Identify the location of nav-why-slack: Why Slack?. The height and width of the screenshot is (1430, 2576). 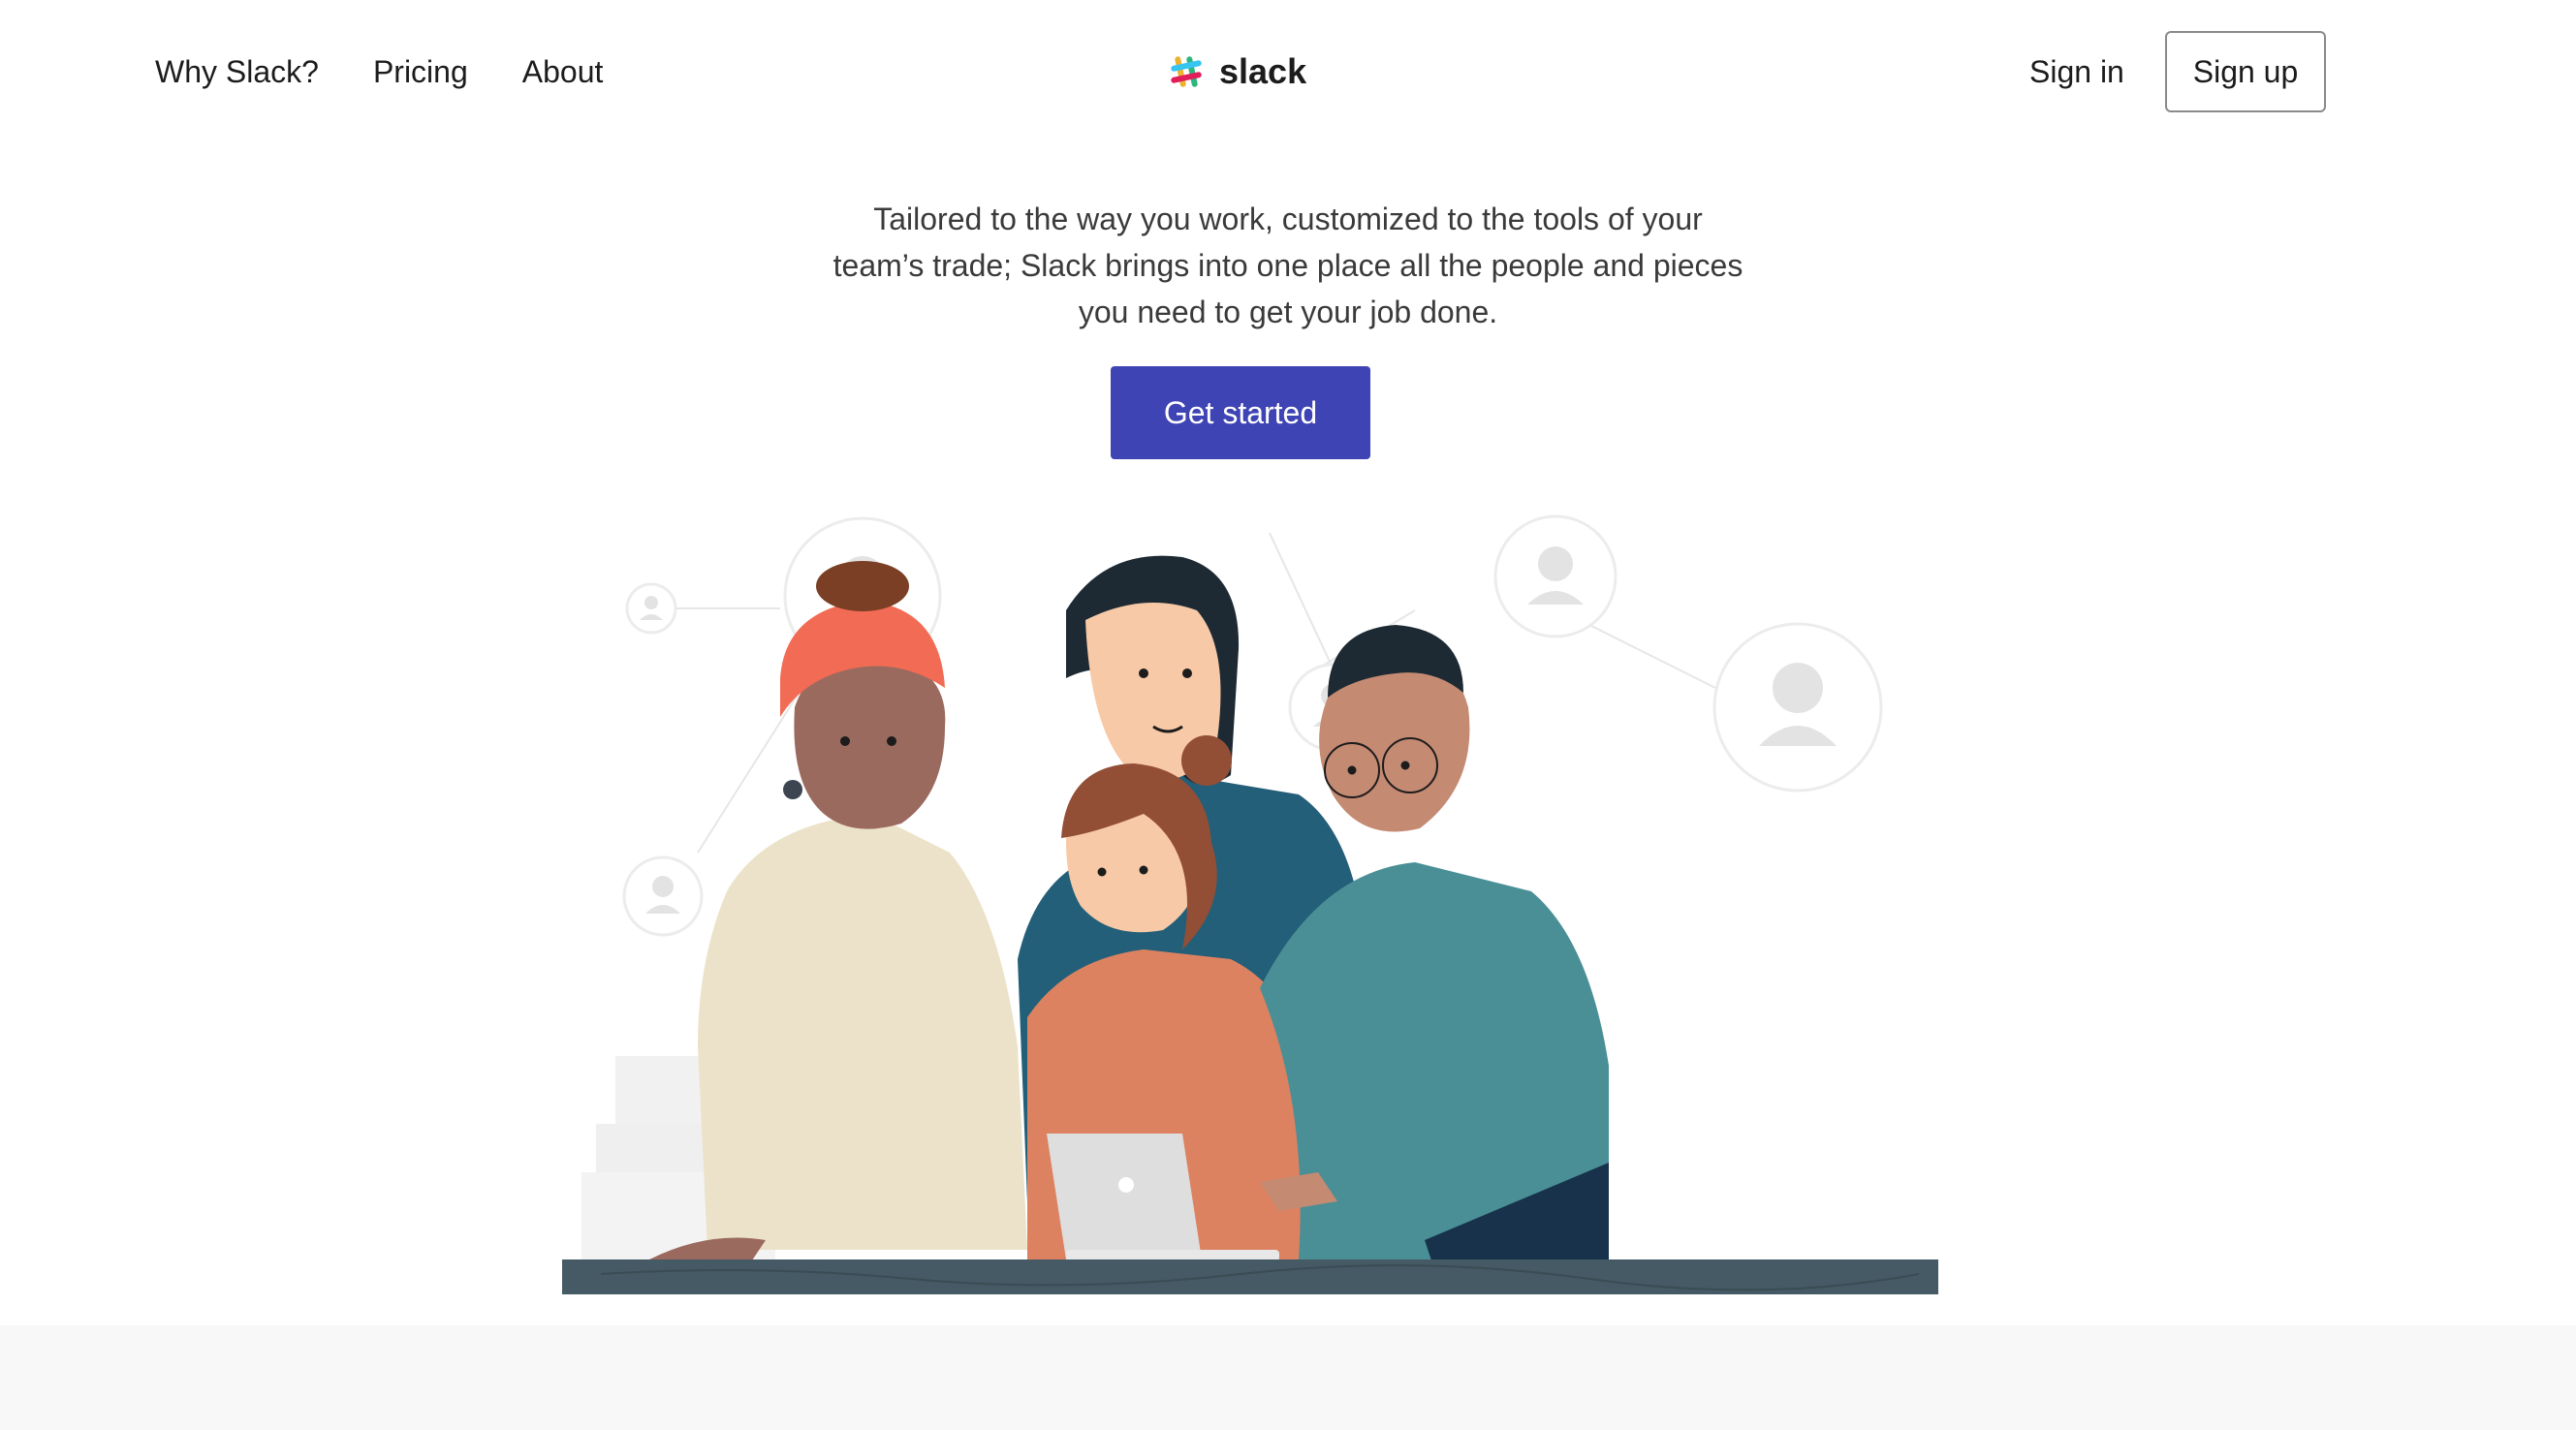
(237, 72).